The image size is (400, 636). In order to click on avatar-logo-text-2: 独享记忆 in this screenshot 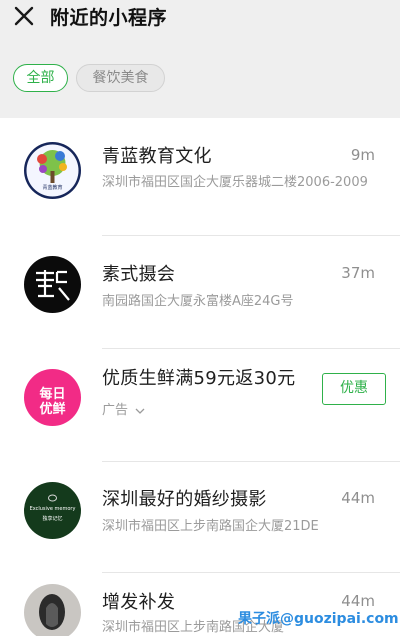, I will do `click(52, 519)`.